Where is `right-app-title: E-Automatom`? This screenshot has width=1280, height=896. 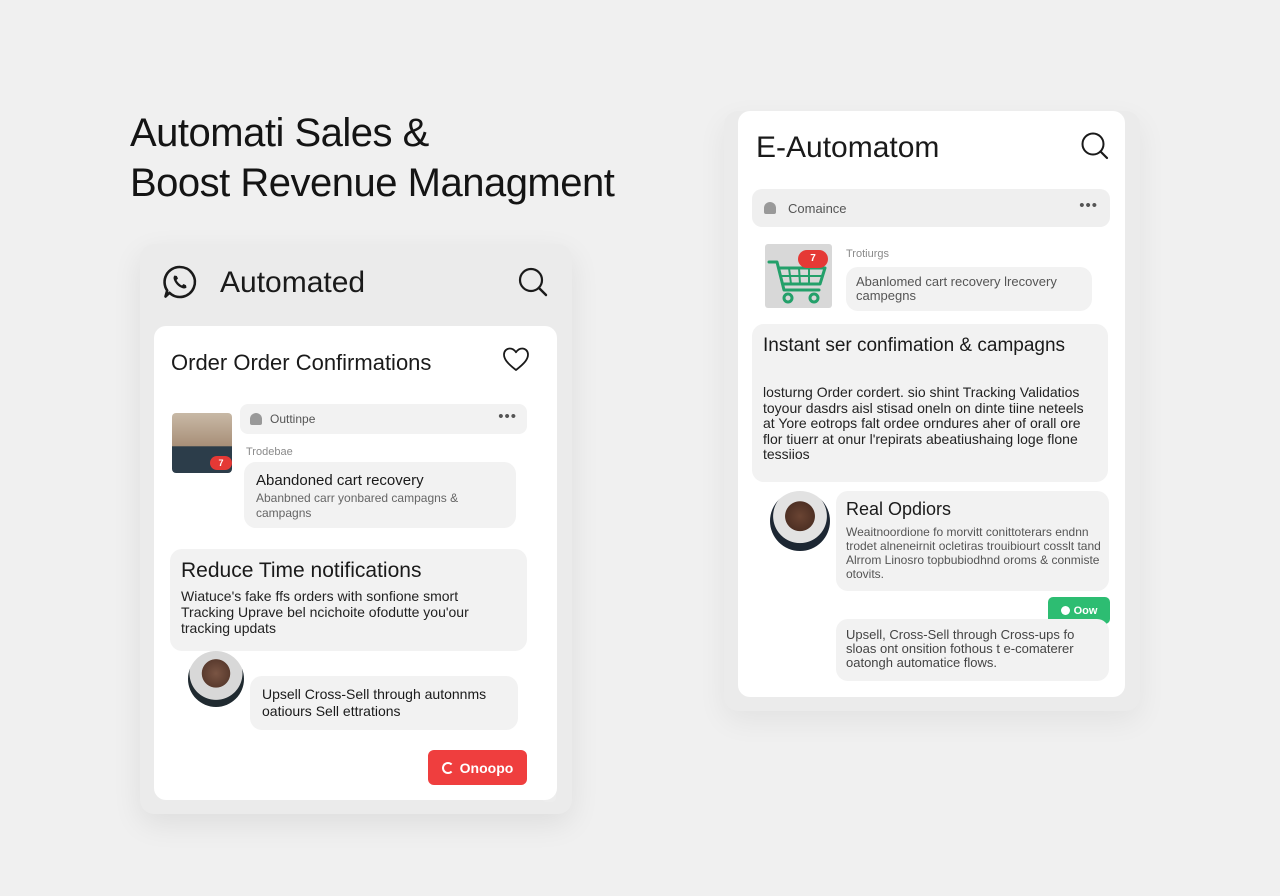 right-app-title: E-Automatom is located at coordinates (848, 147).